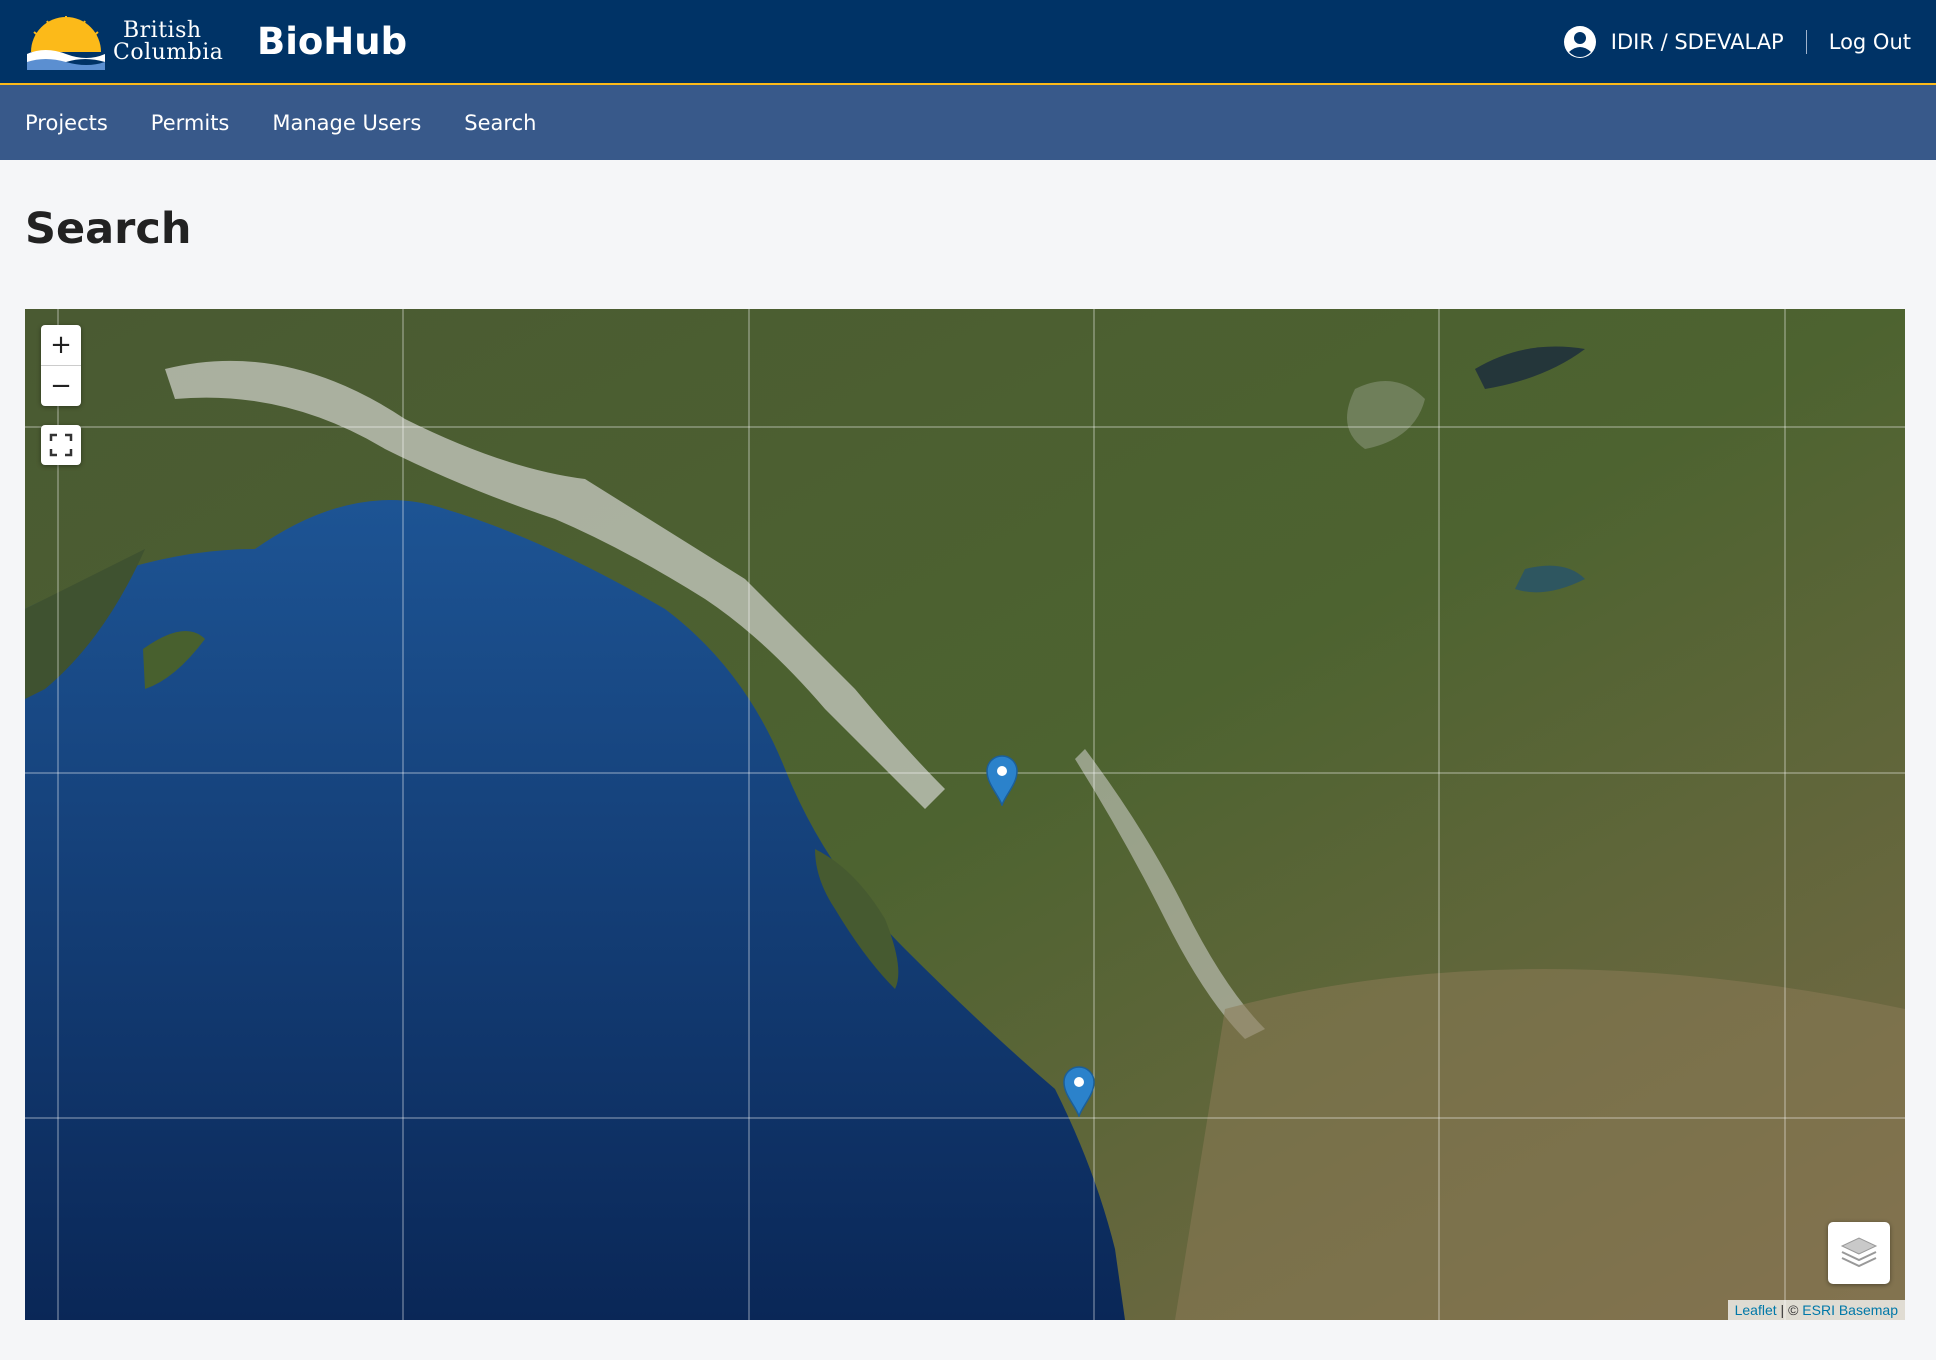 The width and height of the screenshot is (1936, 1360). Describe the element at coordinates (968, 122) in the screenshot. I see `main-nav: Projects Permits Manage Users Search` at that location.